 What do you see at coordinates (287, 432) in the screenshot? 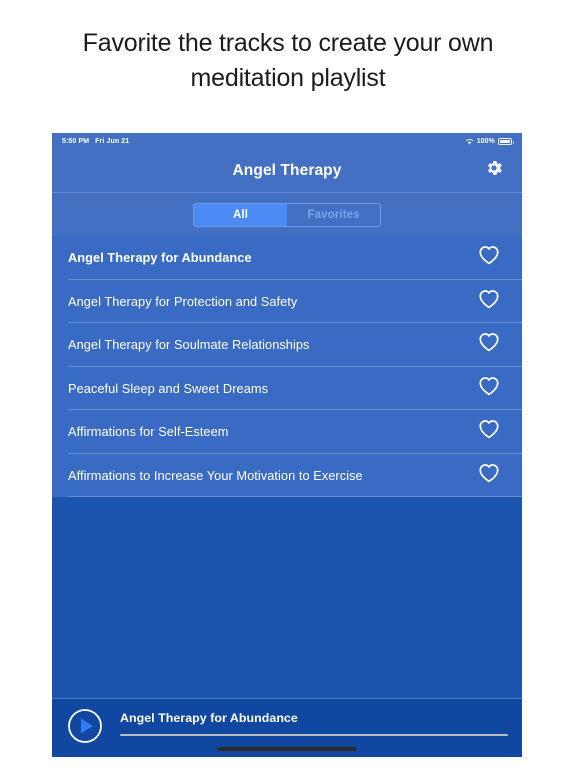
I see `track-row: Affirmations for Self-Esteem` at bounding box center [287, 432].